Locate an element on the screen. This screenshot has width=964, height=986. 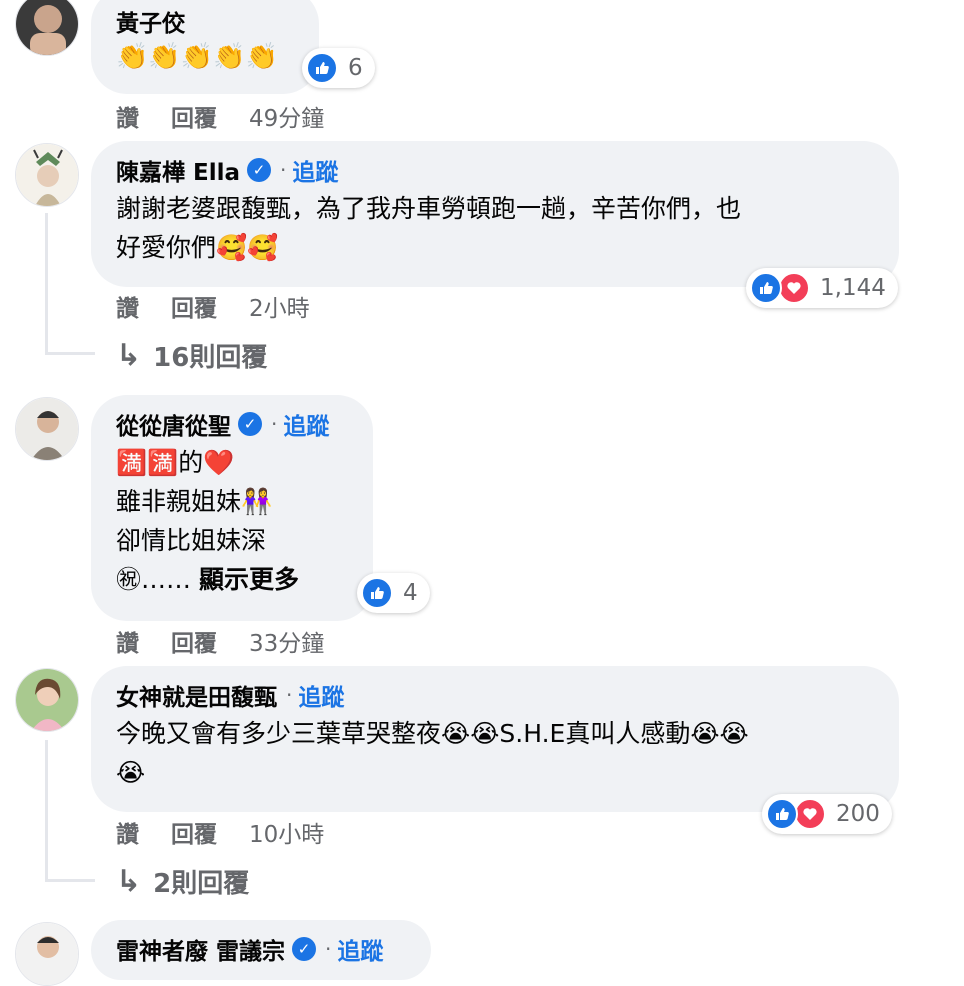
commenter-name: 黃子佼 is located at coordinates (150, 21).